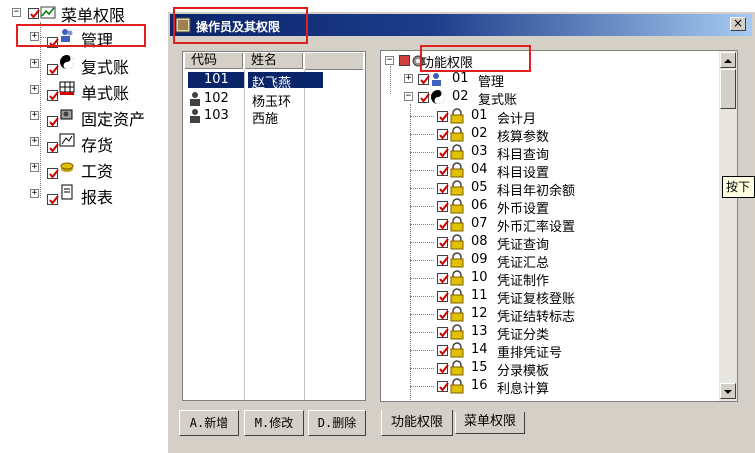 The width and height of the screenshot is (755, 453). I want to click on menu-item-inventory: 存货, so click(97, 144).